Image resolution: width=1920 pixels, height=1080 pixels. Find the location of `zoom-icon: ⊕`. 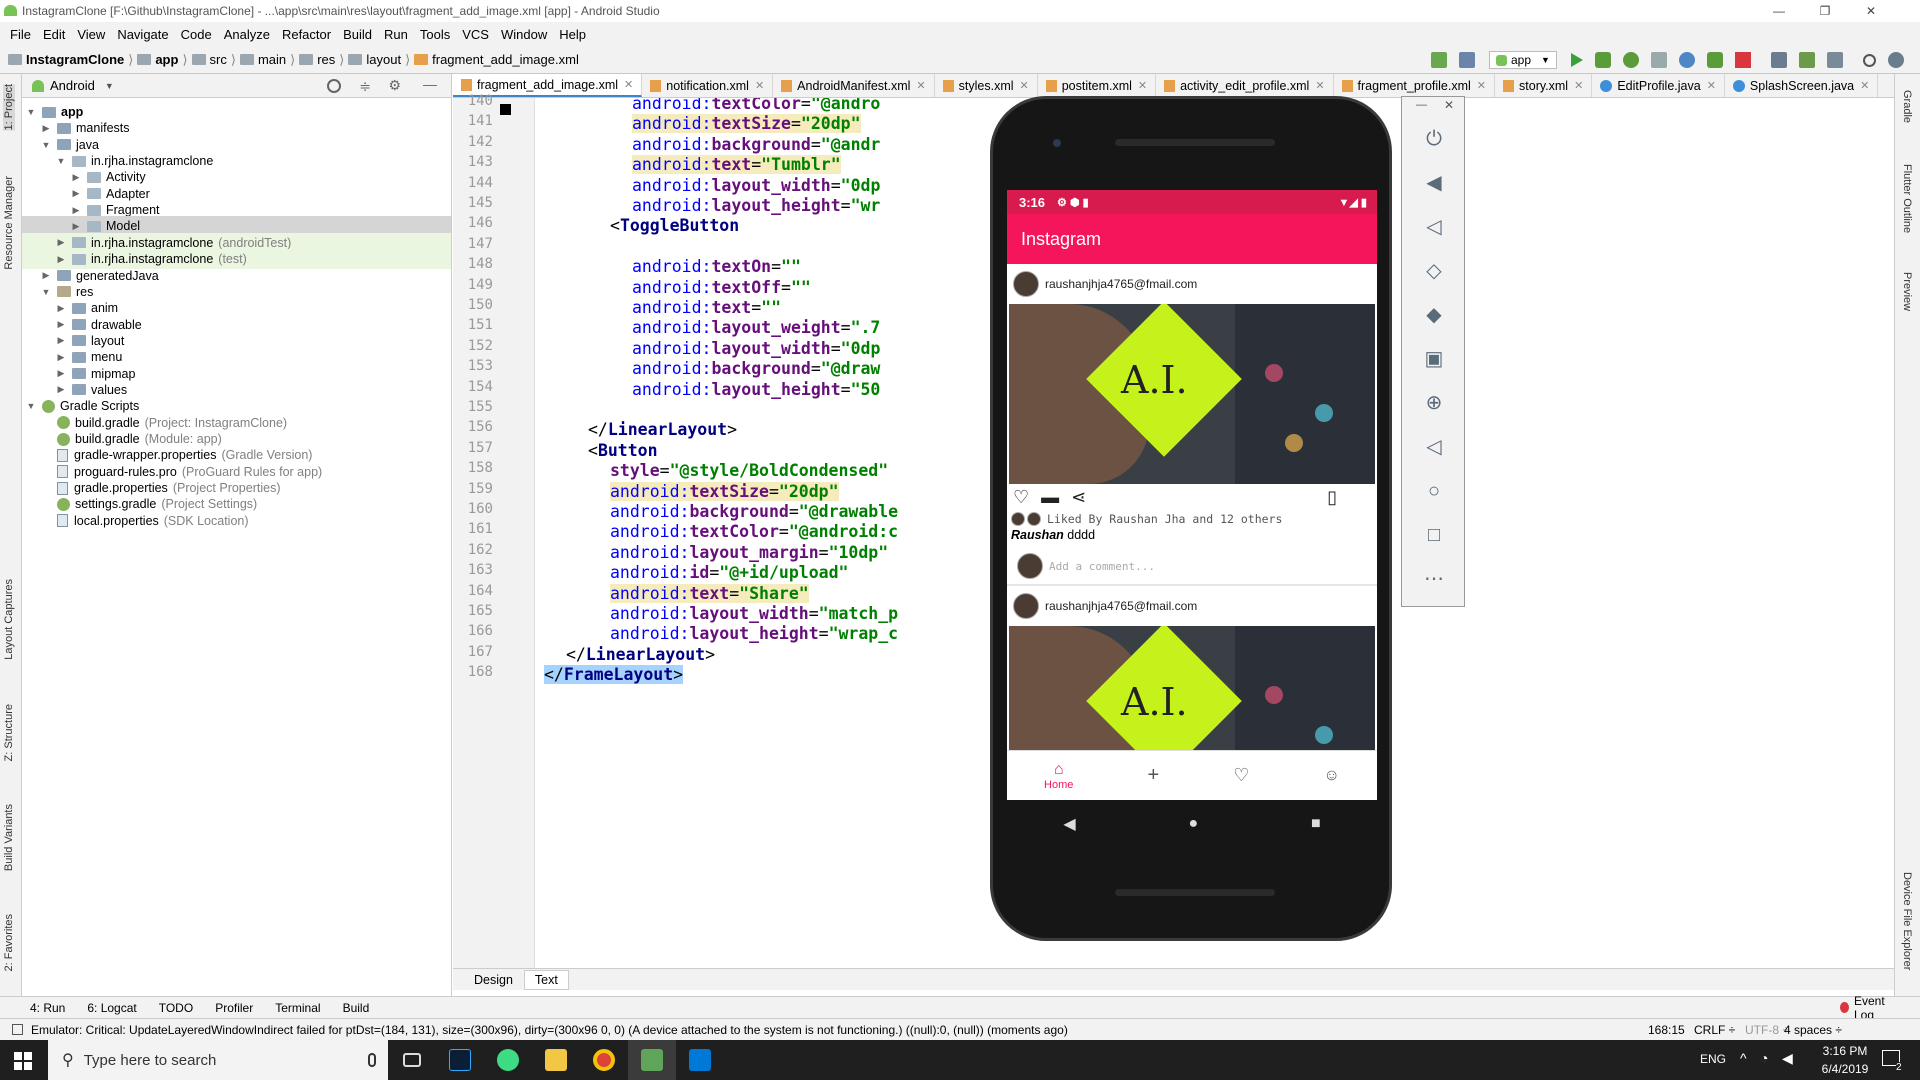

zoom-icon: ⊕ is located at coordinates (1434, 403).